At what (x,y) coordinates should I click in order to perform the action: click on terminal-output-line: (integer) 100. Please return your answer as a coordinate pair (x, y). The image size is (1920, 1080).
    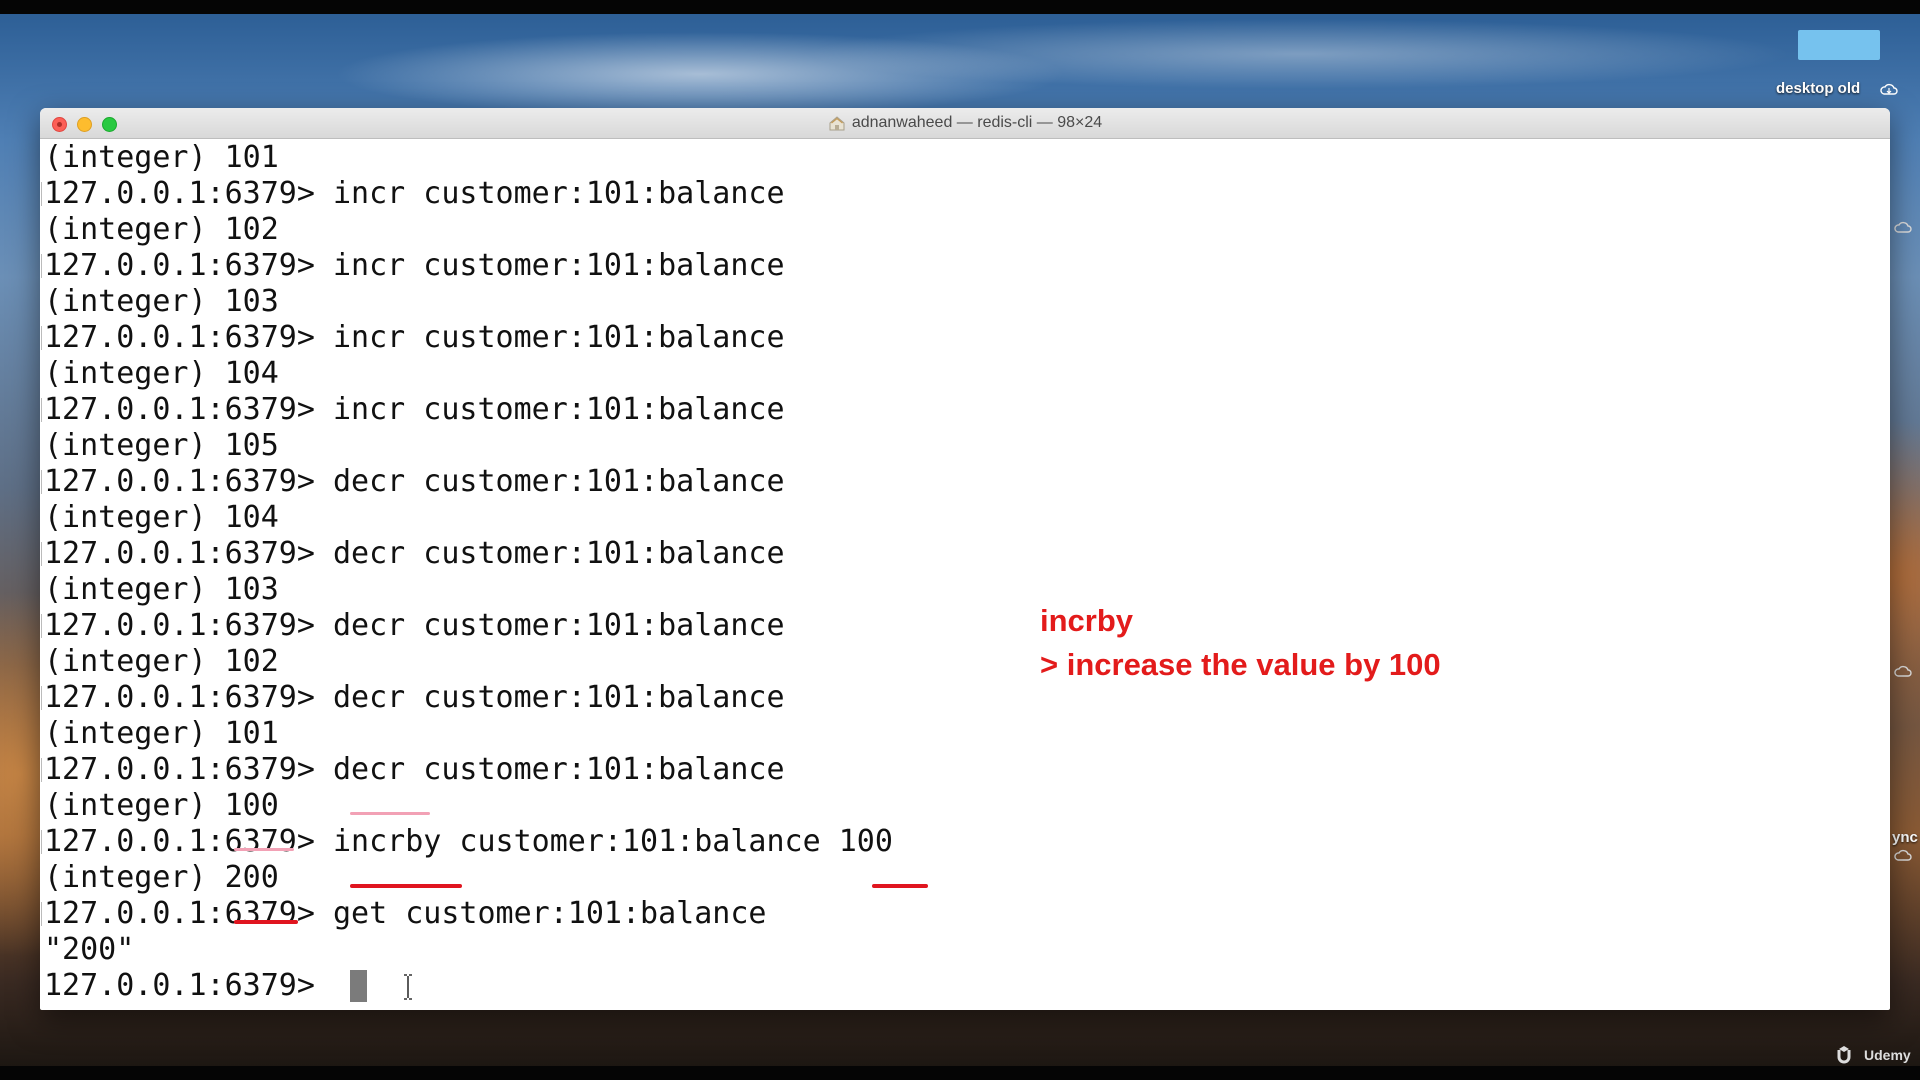
    Looking at the image, I should click on (161, 805).